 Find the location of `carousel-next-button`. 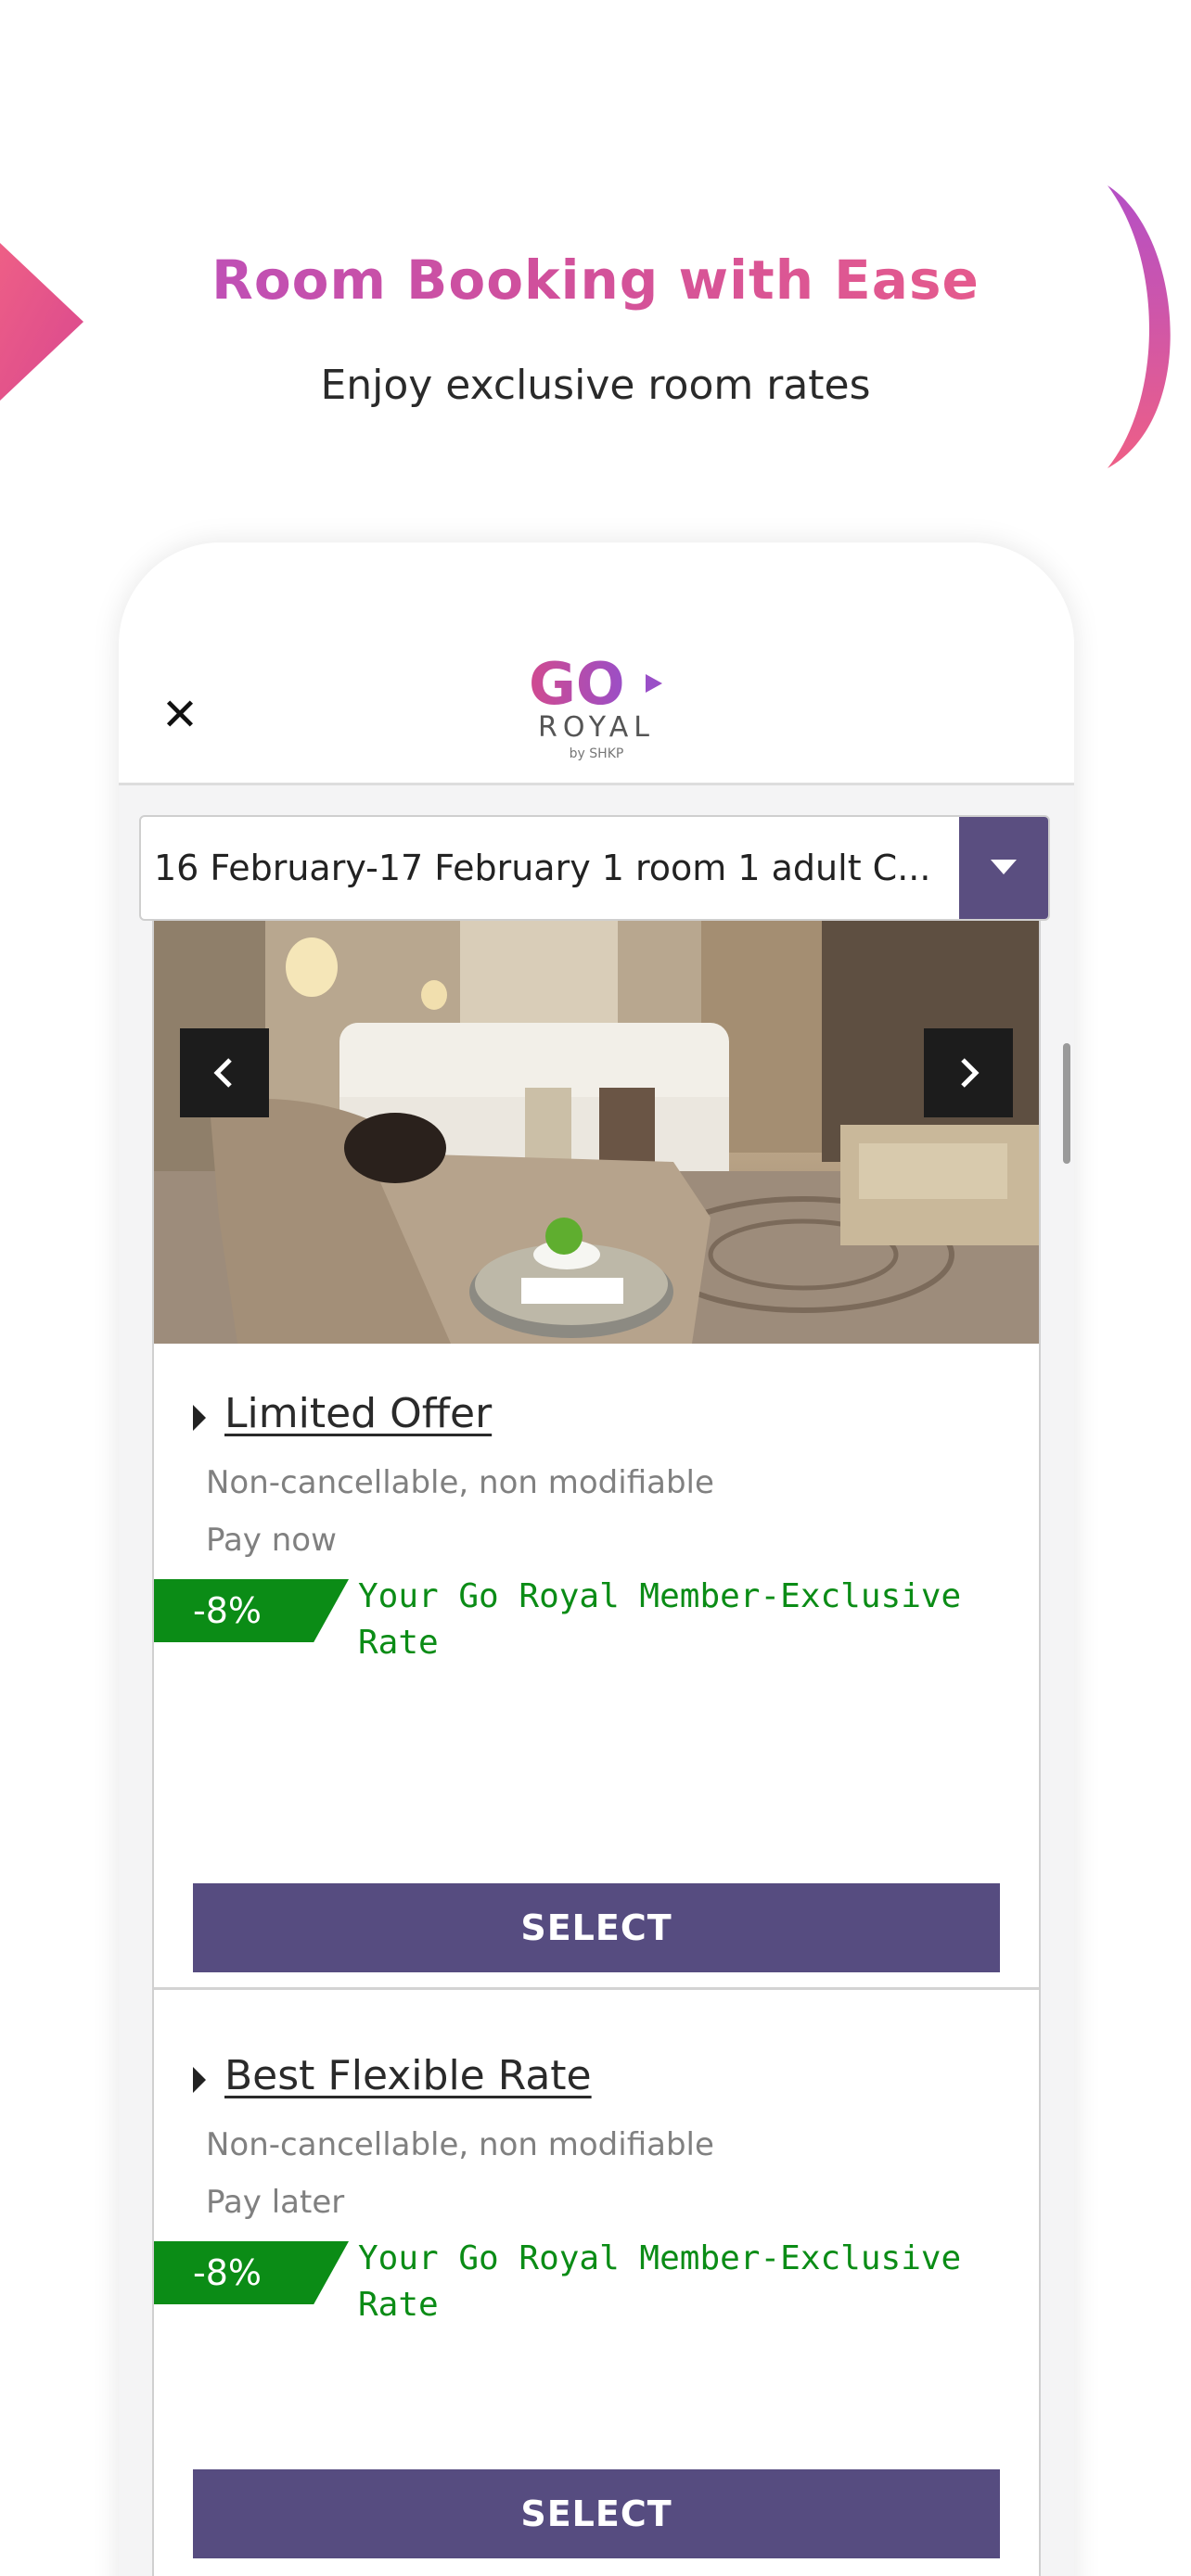

carousel-next-button is located at coordinates (969, 1072).